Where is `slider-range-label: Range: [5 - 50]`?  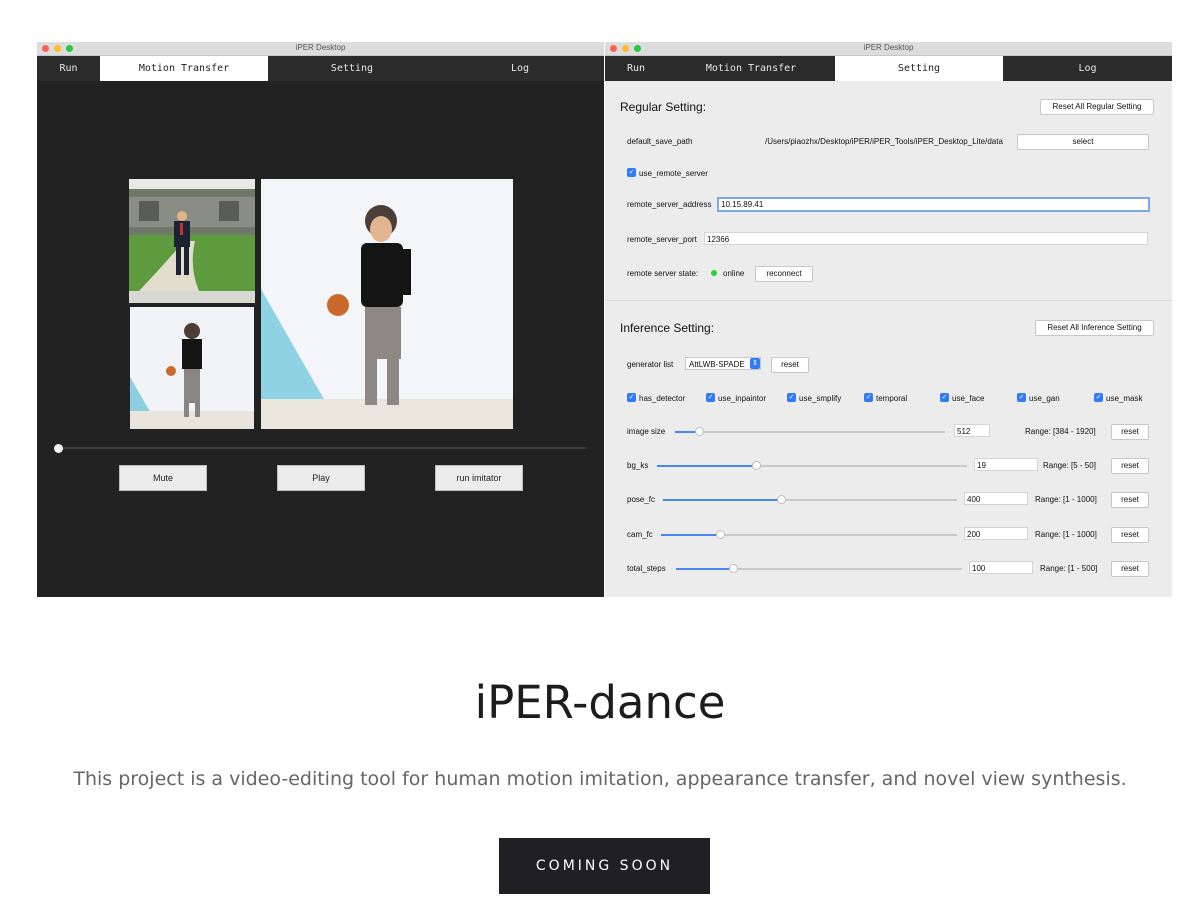
slider-range-label: Range: [5 - 50] is located at coordinates (1069, 465).